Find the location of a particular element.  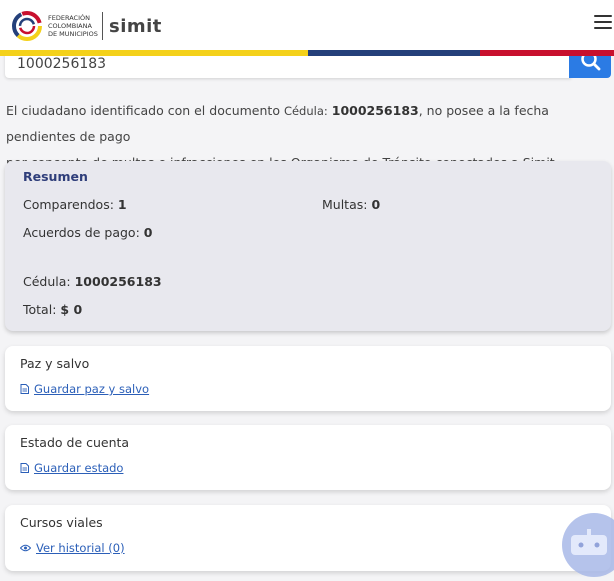

logo-line: FEDERACIÓN is located at coordinates (69, 18).